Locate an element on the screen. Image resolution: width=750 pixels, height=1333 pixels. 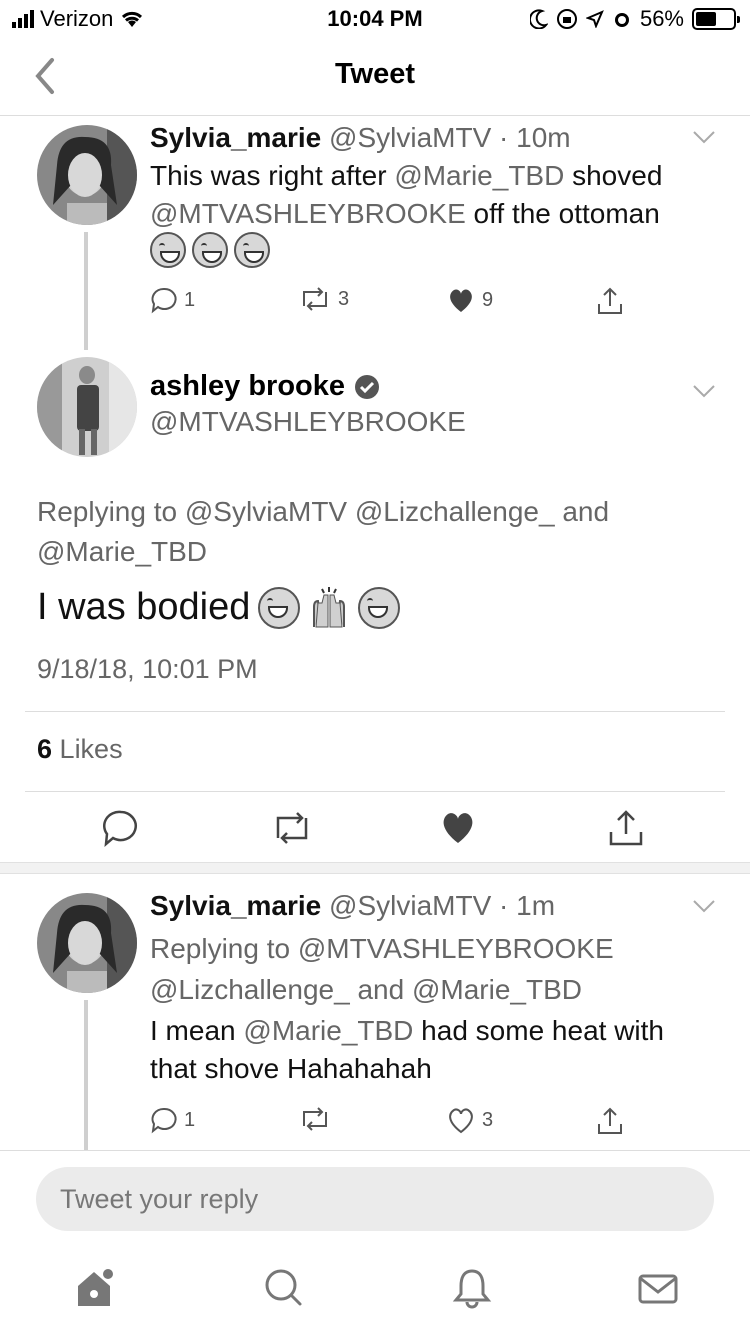
verified-badge-icon is located at coordinates (367, 386).